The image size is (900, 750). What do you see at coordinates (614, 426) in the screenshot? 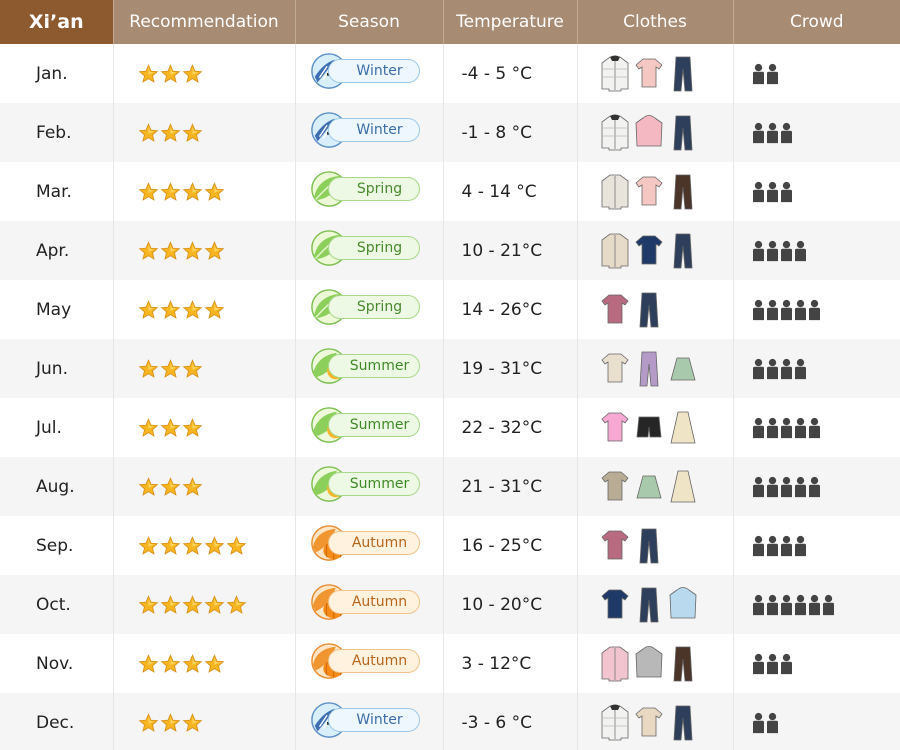
I see `pink-tshirt-icon` at bounding box center [614, 426].